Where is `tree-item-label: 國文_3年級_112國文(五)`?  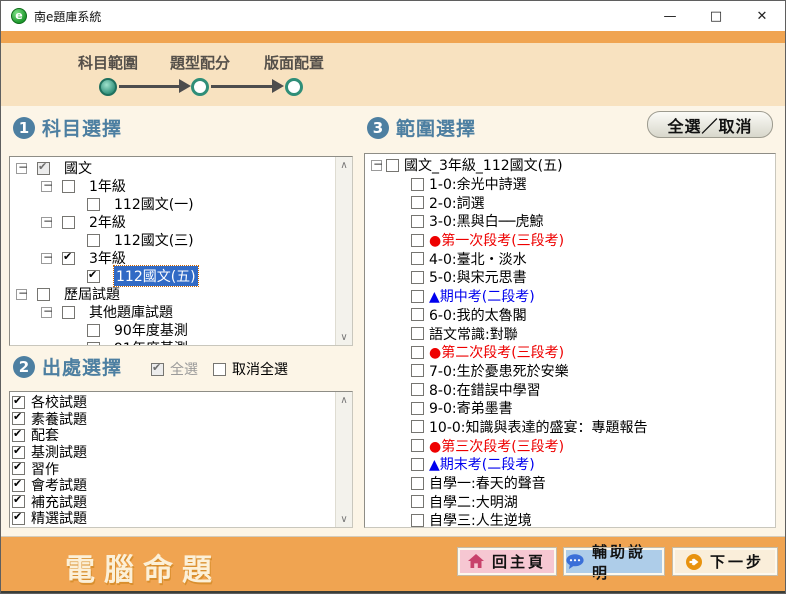
tree-item-label: 國文_3年級_112國文(五) is located at coordinates (483, 165).